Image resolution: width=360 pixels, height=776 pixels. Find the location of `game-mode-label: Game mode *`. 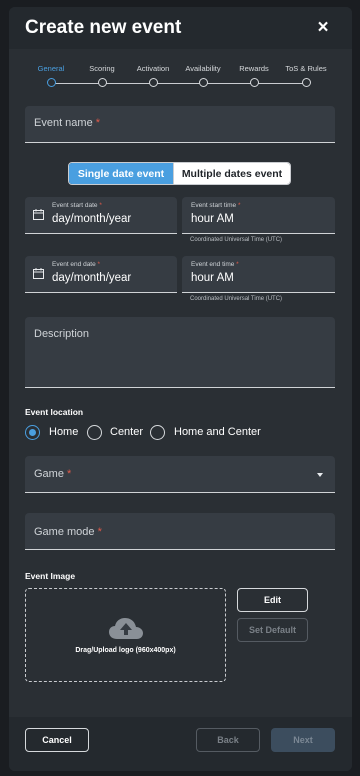

game-mode-label: Game mode * is located at coordinates (68, 532).